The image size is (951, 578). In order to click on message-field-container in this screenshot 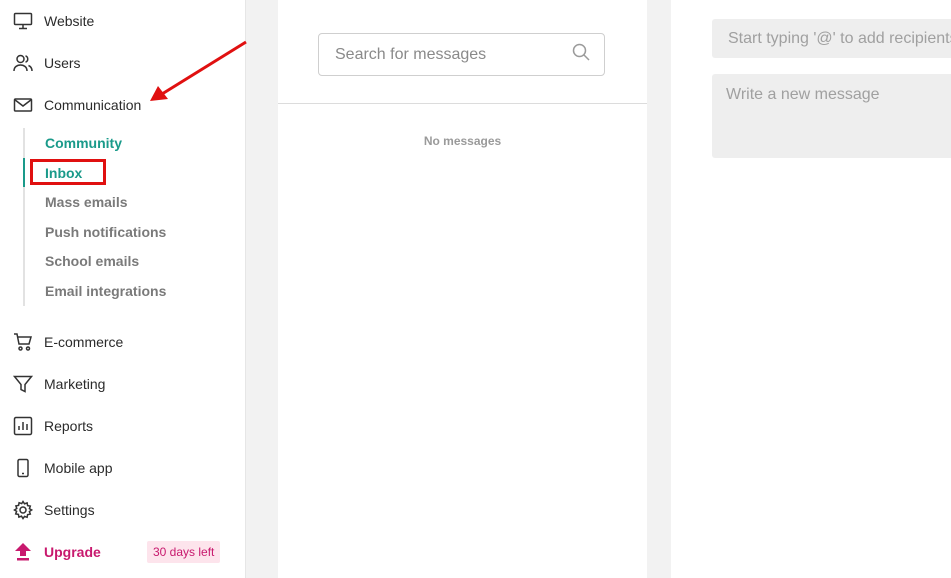, I will do `click(831, 116)`.